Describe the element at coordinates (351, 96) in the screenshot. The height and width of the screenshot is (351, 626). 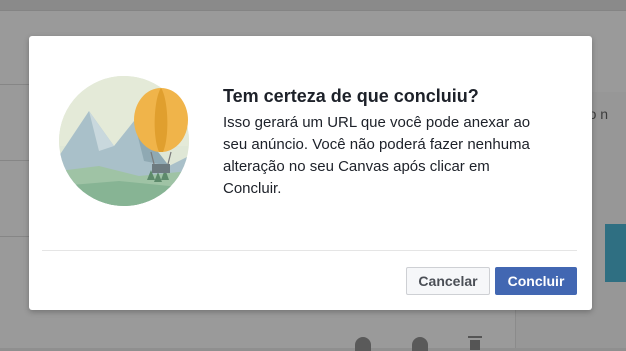
I see `dialog-title: Tem certeza de que concluiu?` at that location.